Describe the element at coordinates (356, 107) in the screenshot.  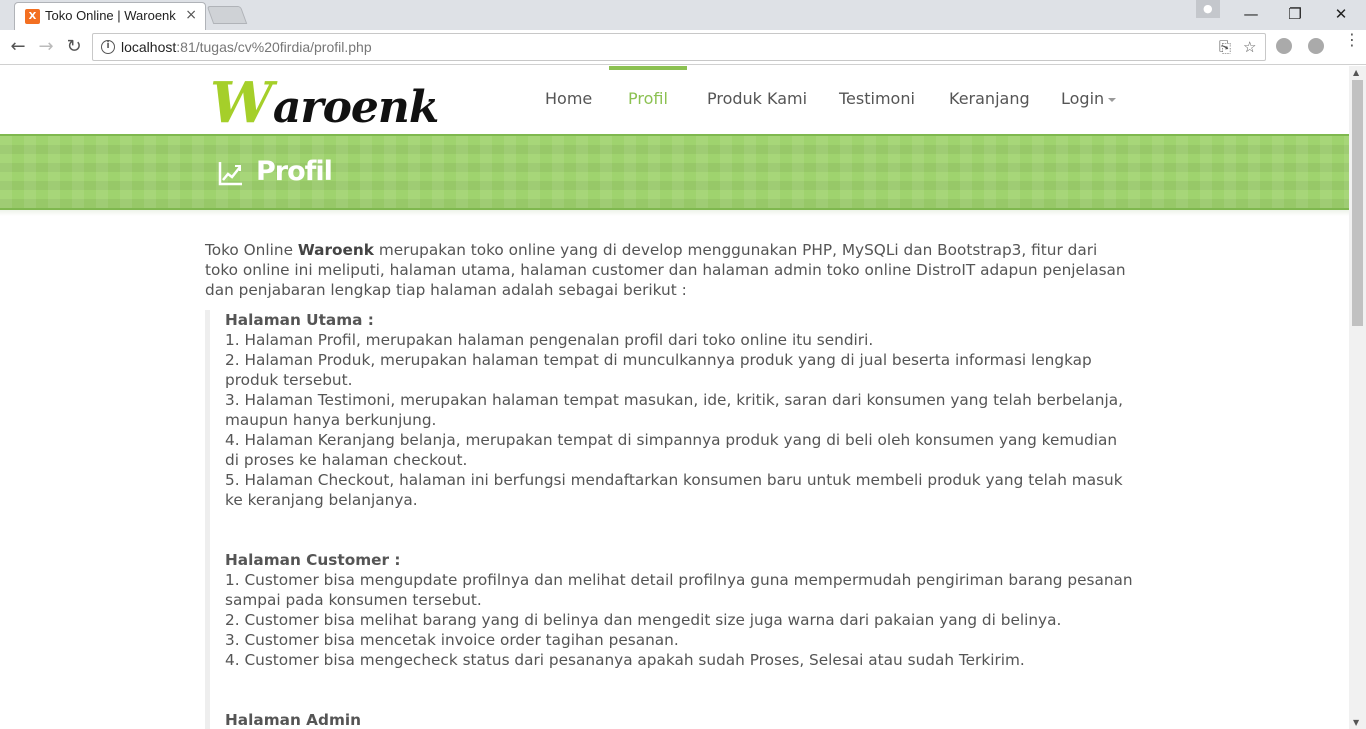
I see `logo-text: aroenk` at that location.